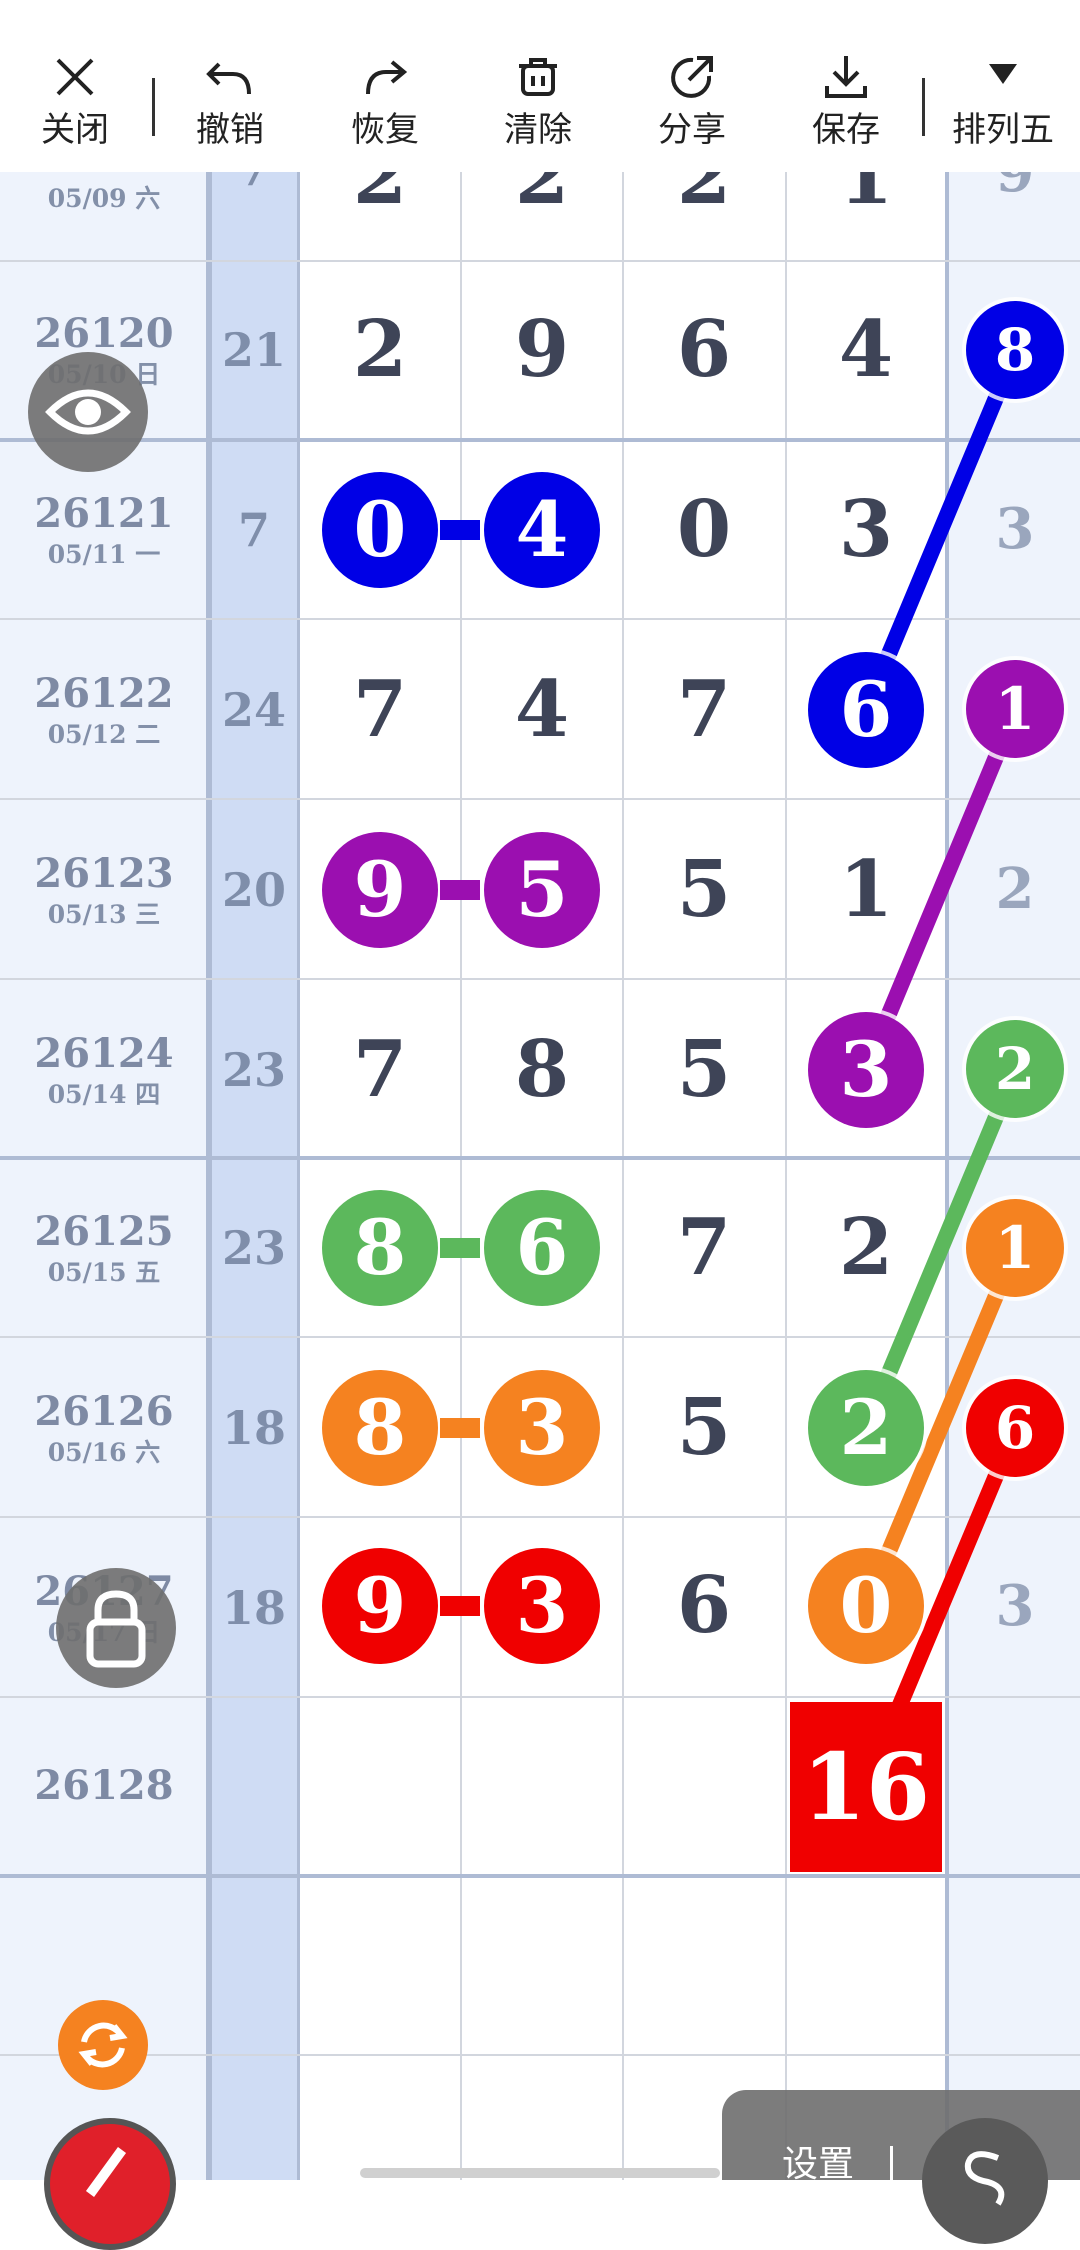  Describe the element at coordinates (230, 100) in the screenshot. I see `undo-button: 撤销` at that location.